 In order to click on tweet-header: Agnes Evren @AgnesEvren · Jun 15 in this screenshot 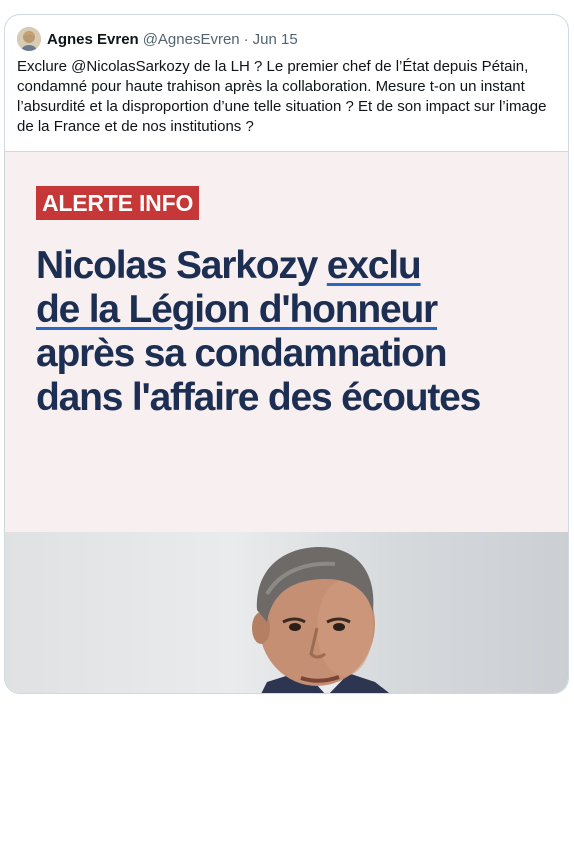, I will do `click(157, 39)`.